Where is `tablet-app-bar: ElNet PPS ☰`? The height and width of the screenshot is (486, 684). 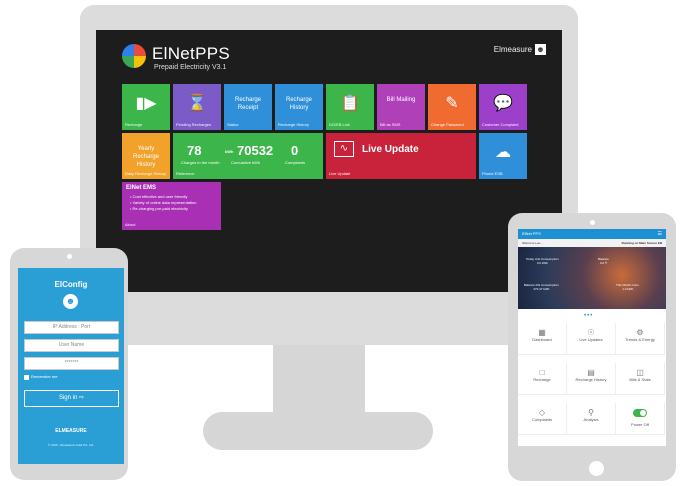 tablet-app-bar: ElNet PPS ☰ is located at coordinates (592, 234).